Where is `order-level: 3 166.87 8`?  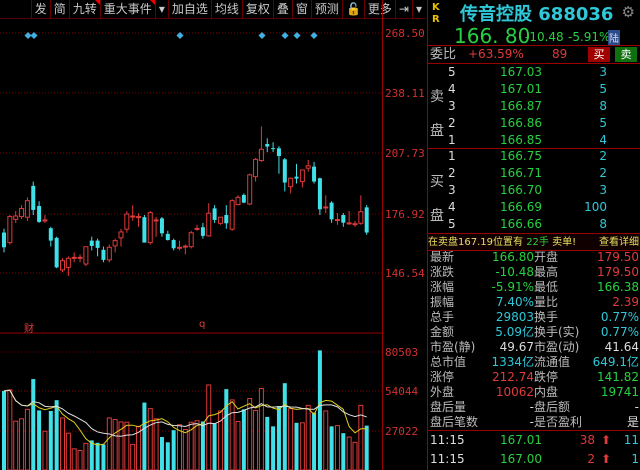 order-level: 3 166.87 8 is located at coordinates (534, 106).